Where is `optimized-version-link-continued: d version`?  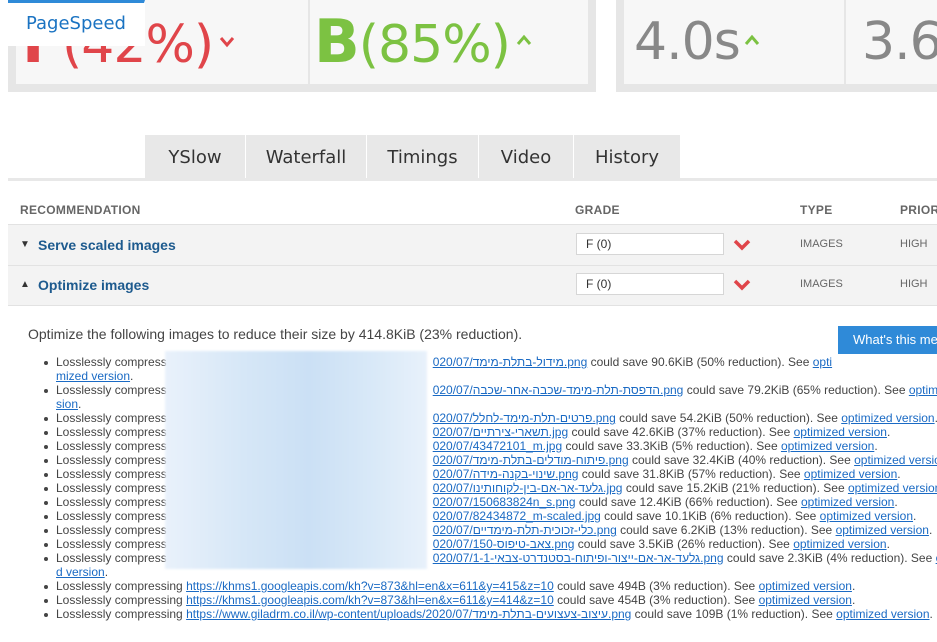
optimized-version-link-continued: d version is located at coordinates (80, 572).